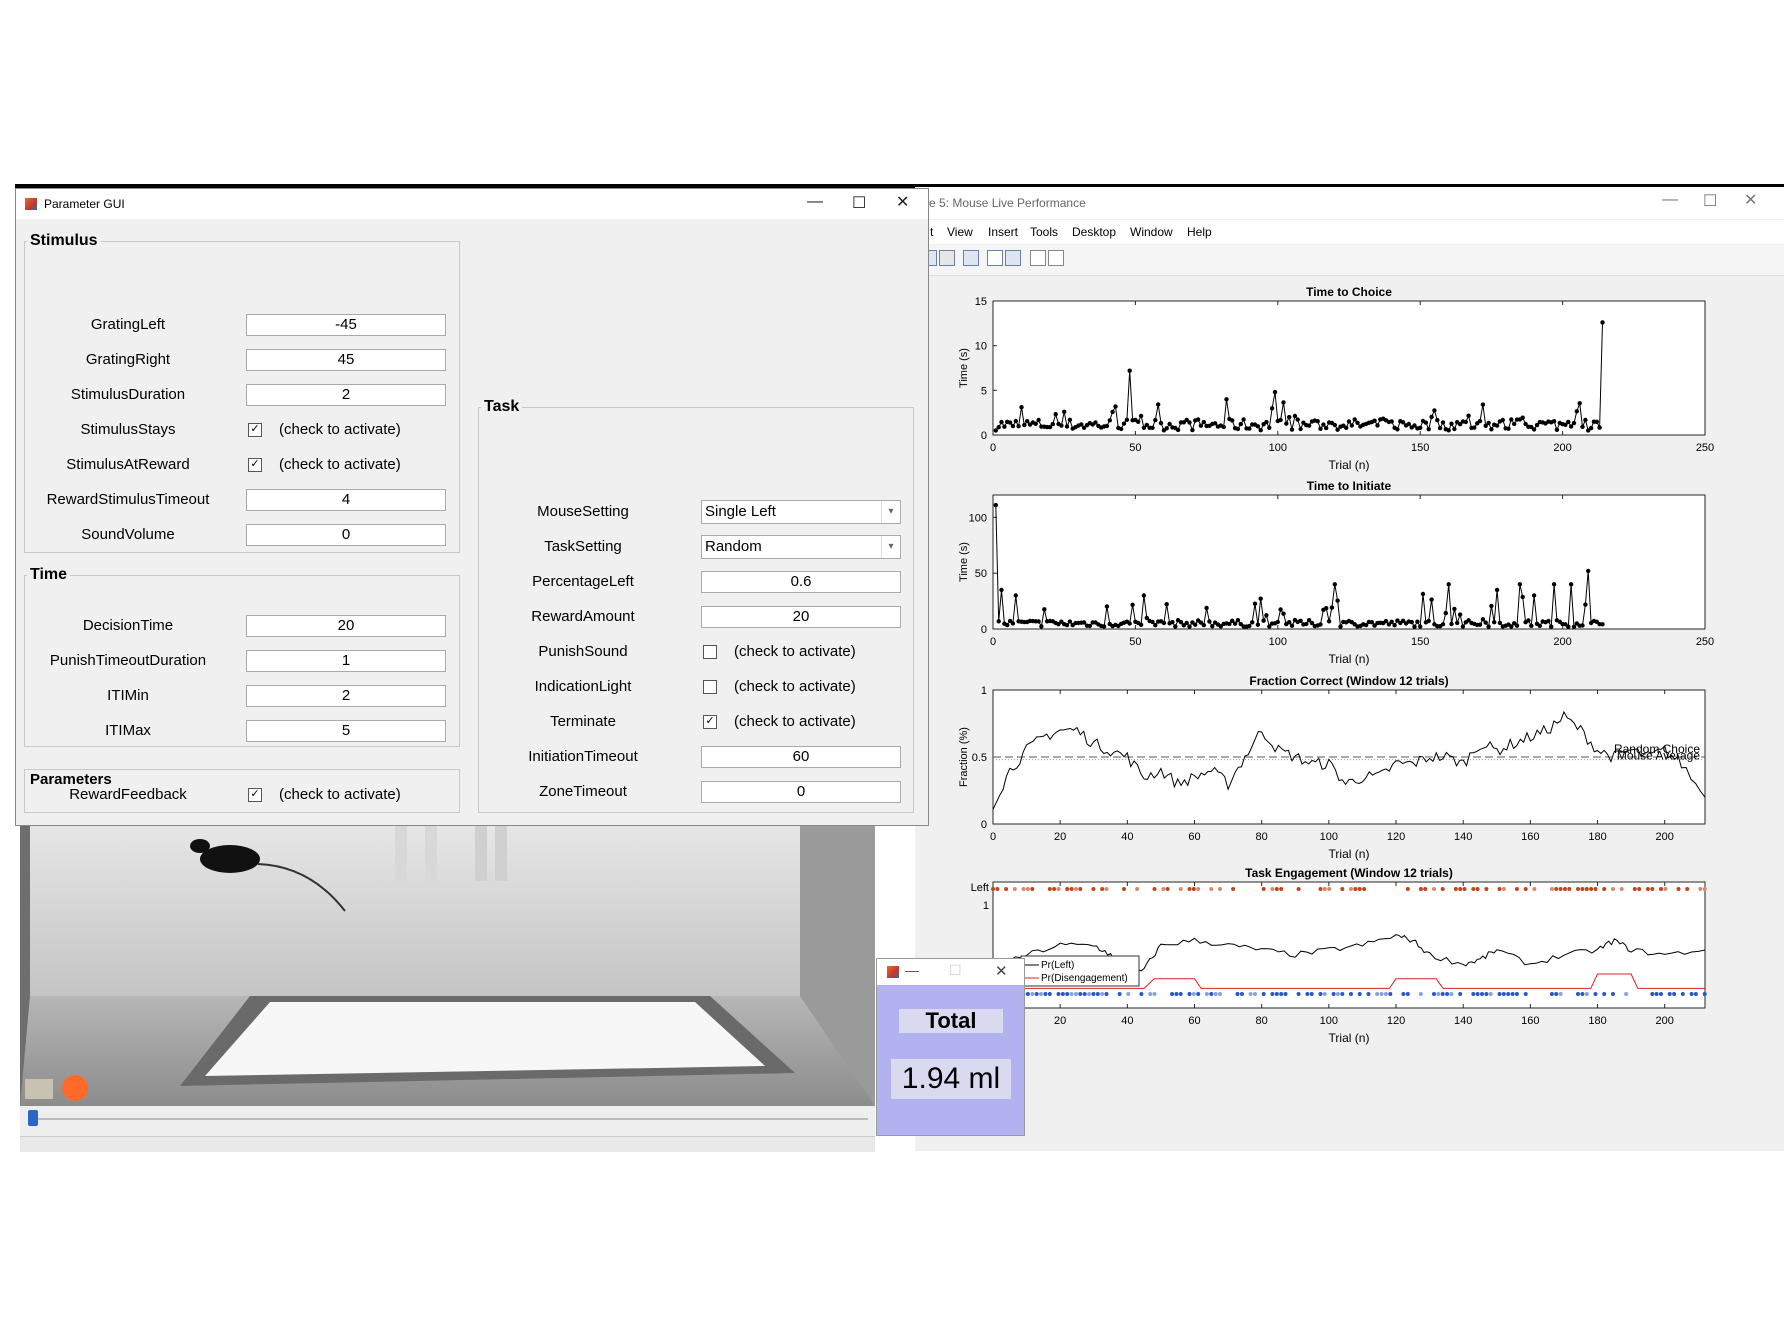  What do you see at coordinates (583, 791) in the screenshot?
I see `zone-timeout-label: ZoneTimeout` at bounding box center [583, 791].